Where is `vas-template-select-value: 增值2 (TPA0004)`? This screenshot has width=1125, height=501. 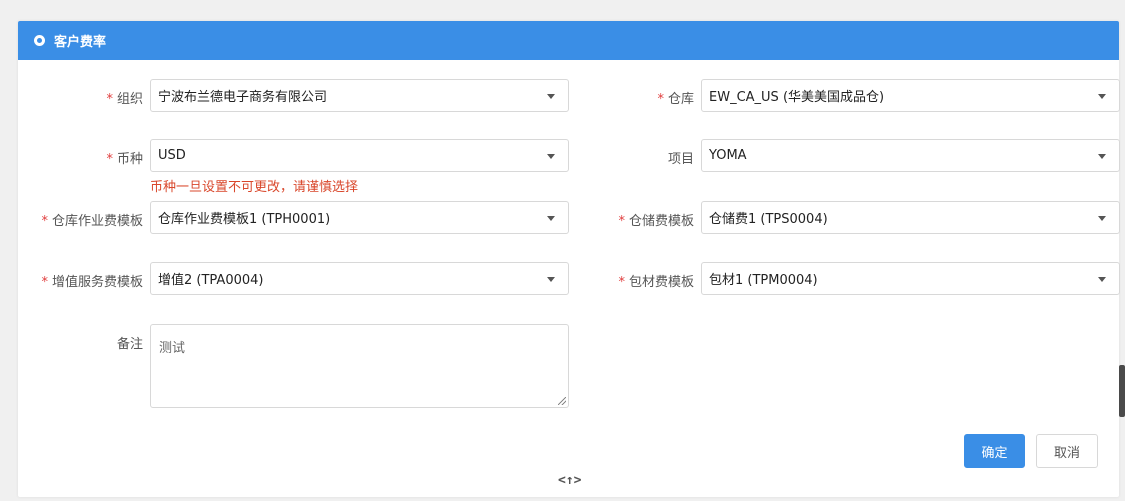
vas-template-select-value: 增值2 (TPA0004) is located at coordinates (211, 280).